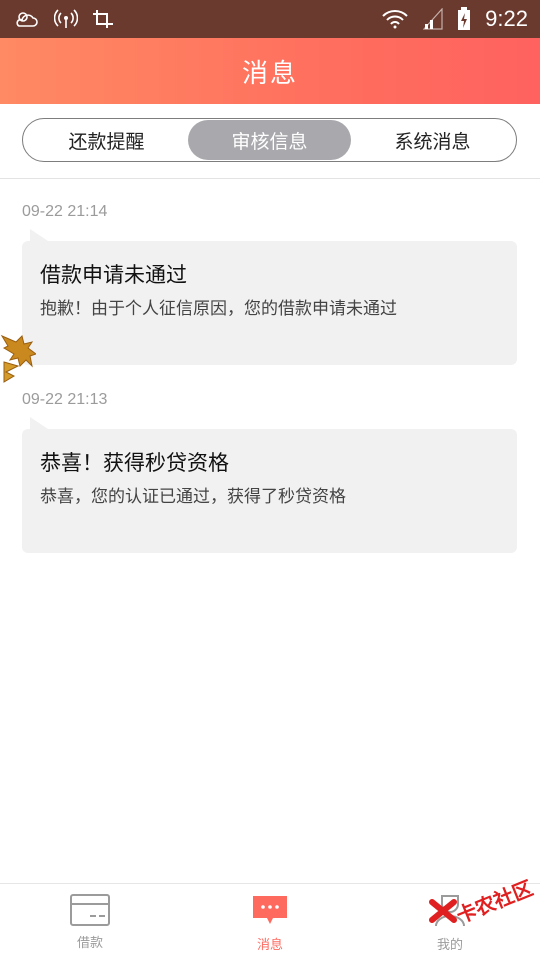  Describe the element at coordinates (89, 943) in the screenshot. I see `nav-label: 借款` at that location.